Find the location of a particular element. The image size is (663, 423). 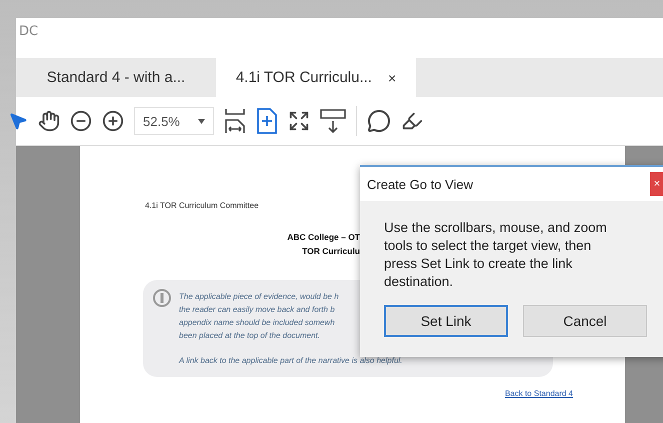

close-icon: × is located at coordinates (392, 78).